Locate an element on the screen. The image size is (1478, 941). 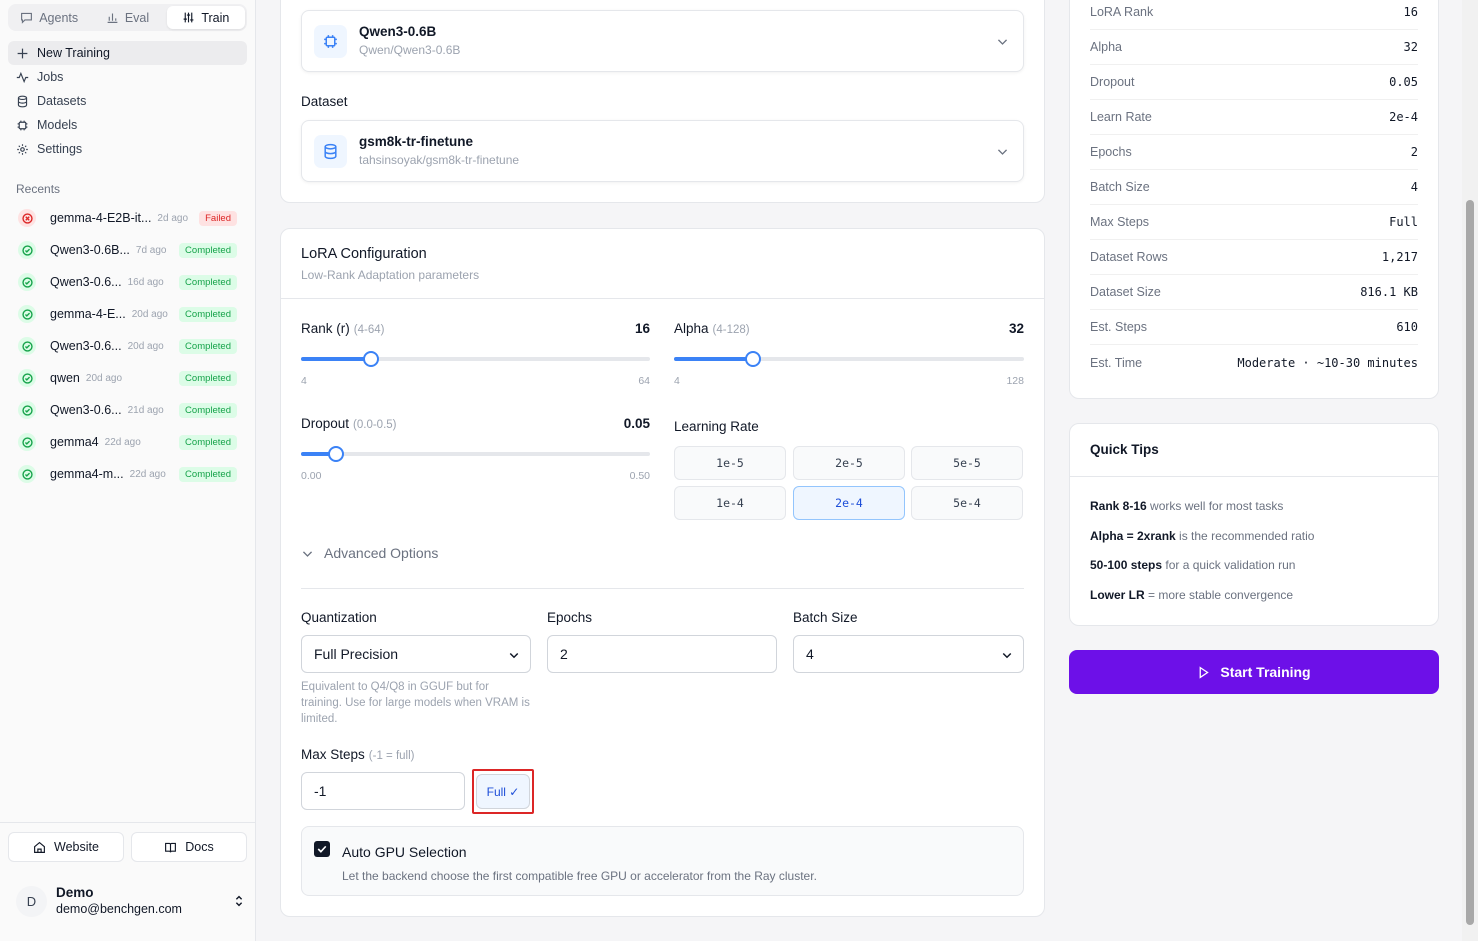
recent-item: Qwen3-0.6... 16d ago Completed is located at coordinates (127, 282).